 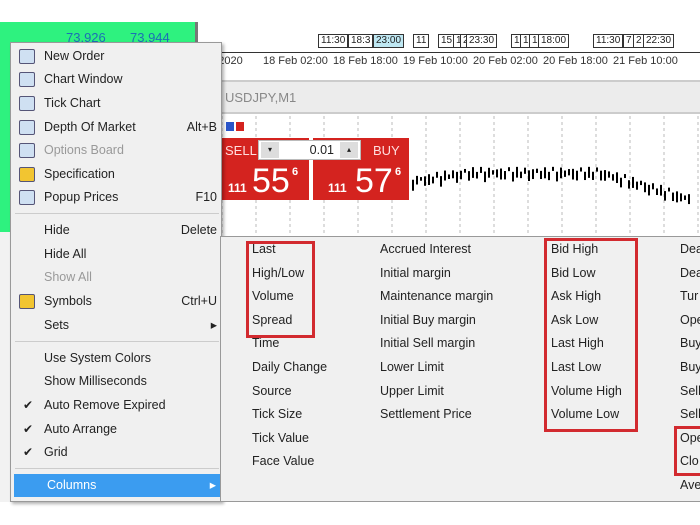 I want to click on column-option: Ave, so click(x=690, y=485).